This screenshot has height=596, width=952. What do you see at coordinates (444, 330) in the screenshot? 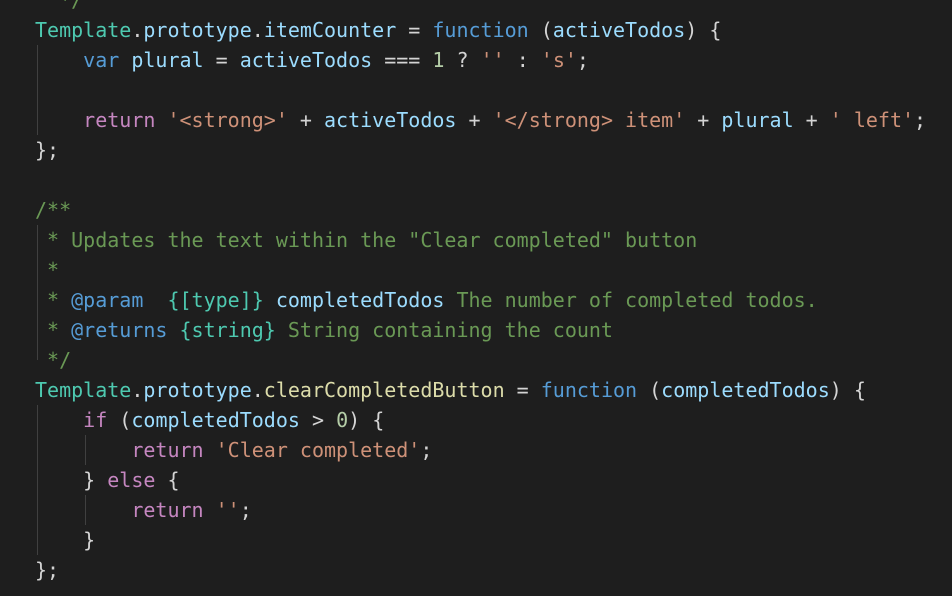
I see `code-token: String containing the count` at bounding box center [444, 330].